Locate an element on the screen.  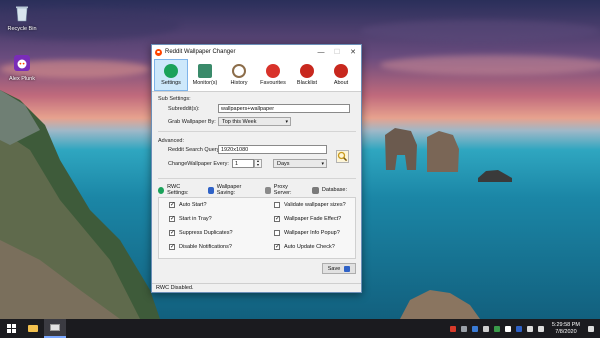
recycle-bin-shortcut: Recycle Bin is located at coordinates (22, 18).